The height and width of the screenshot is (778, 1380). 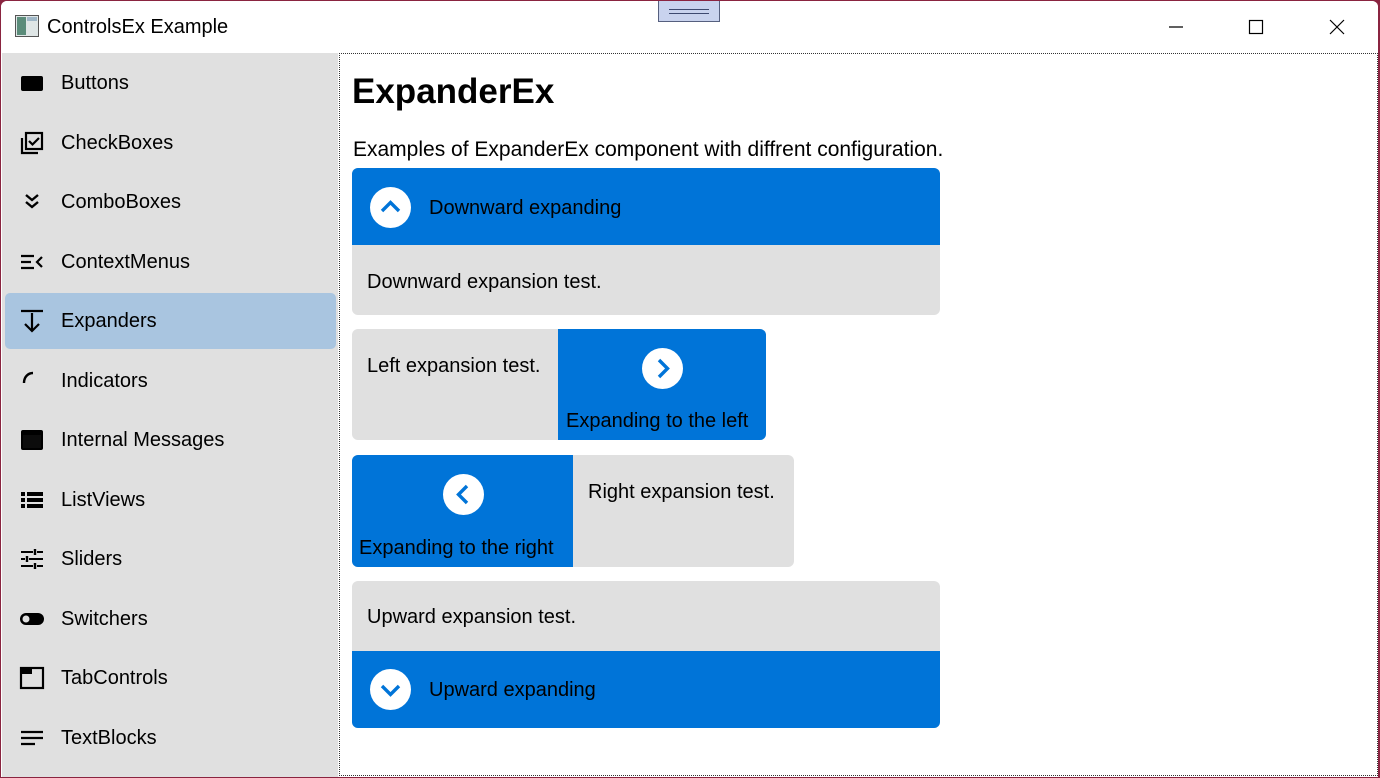 I want to click on chevron-right-icon, so click(x=663, y=368).